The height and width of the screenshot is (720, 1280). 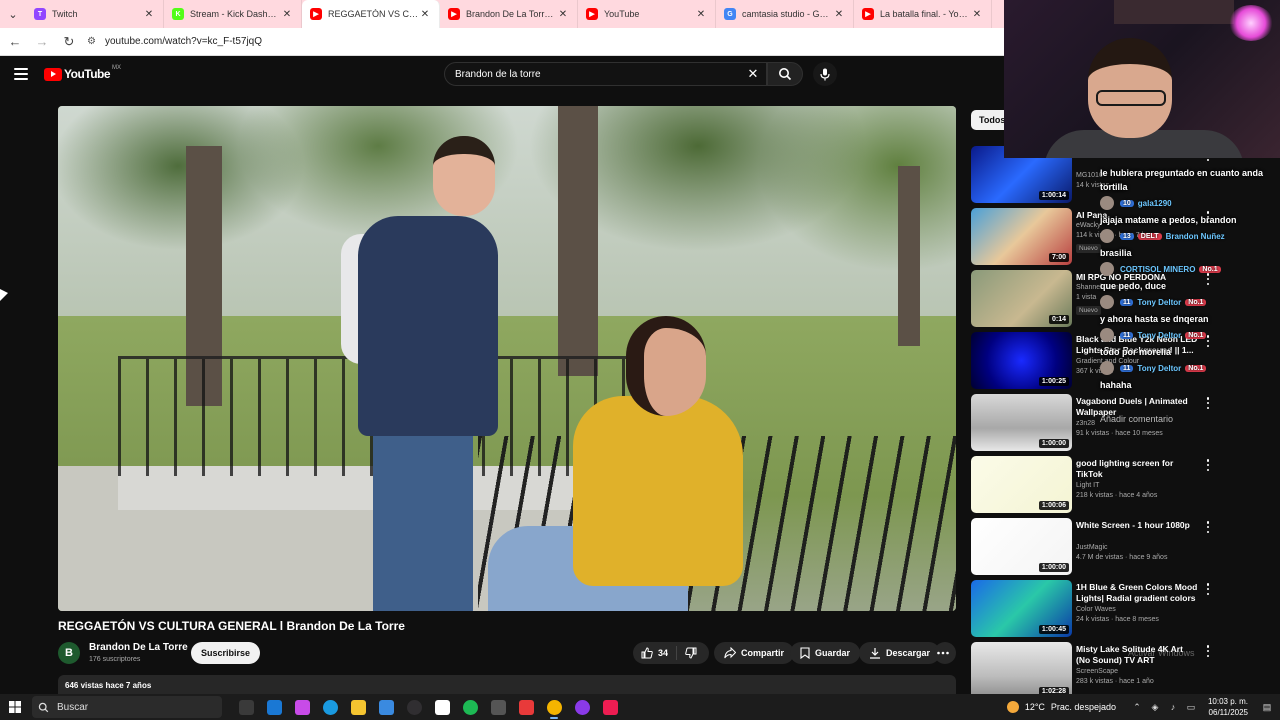 I want to click on tiktok-app-icon, so click(x=610, y=707).